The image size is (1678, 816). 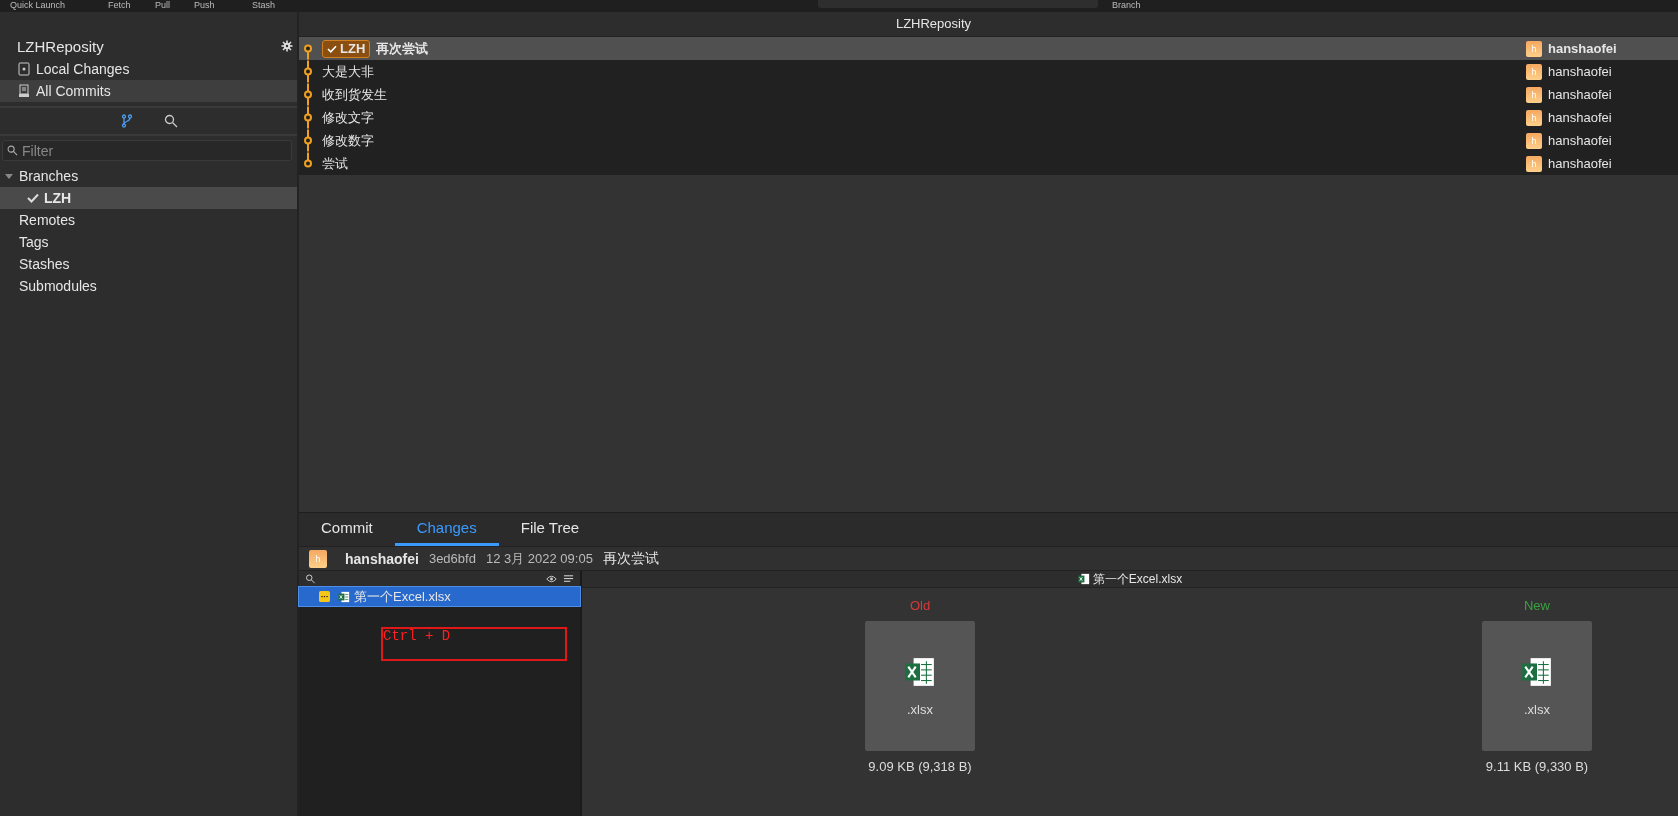 What do you see at coordinates (988, 71) in the screenshot?
I see `commit-row: 大是大非 h hanshaofei` at bounding box center [988, 71].